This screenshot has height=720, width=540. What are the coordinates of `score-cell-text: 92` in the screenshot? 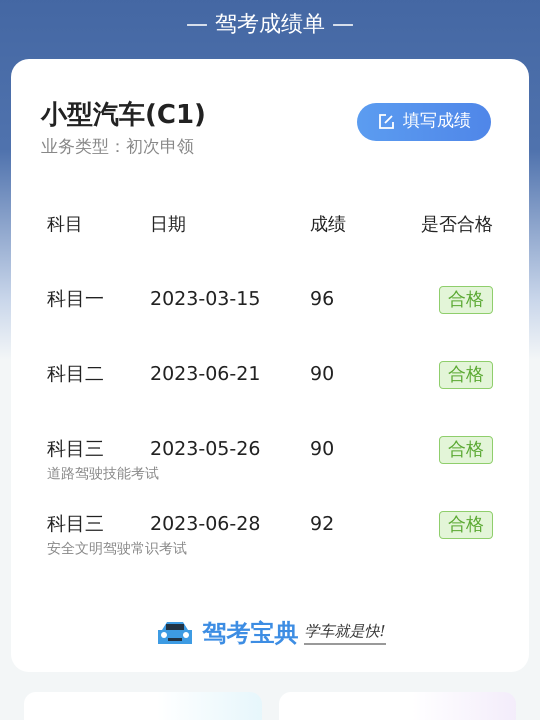 It's located at (323, 525).